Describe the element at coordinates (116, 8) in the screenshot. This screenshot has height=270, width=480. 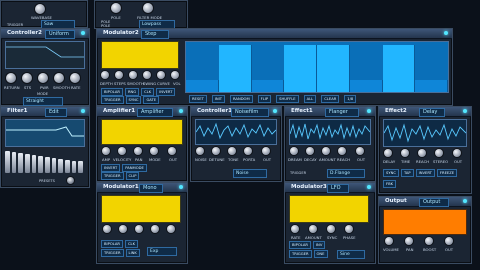
I see `pole-knob` at that location.